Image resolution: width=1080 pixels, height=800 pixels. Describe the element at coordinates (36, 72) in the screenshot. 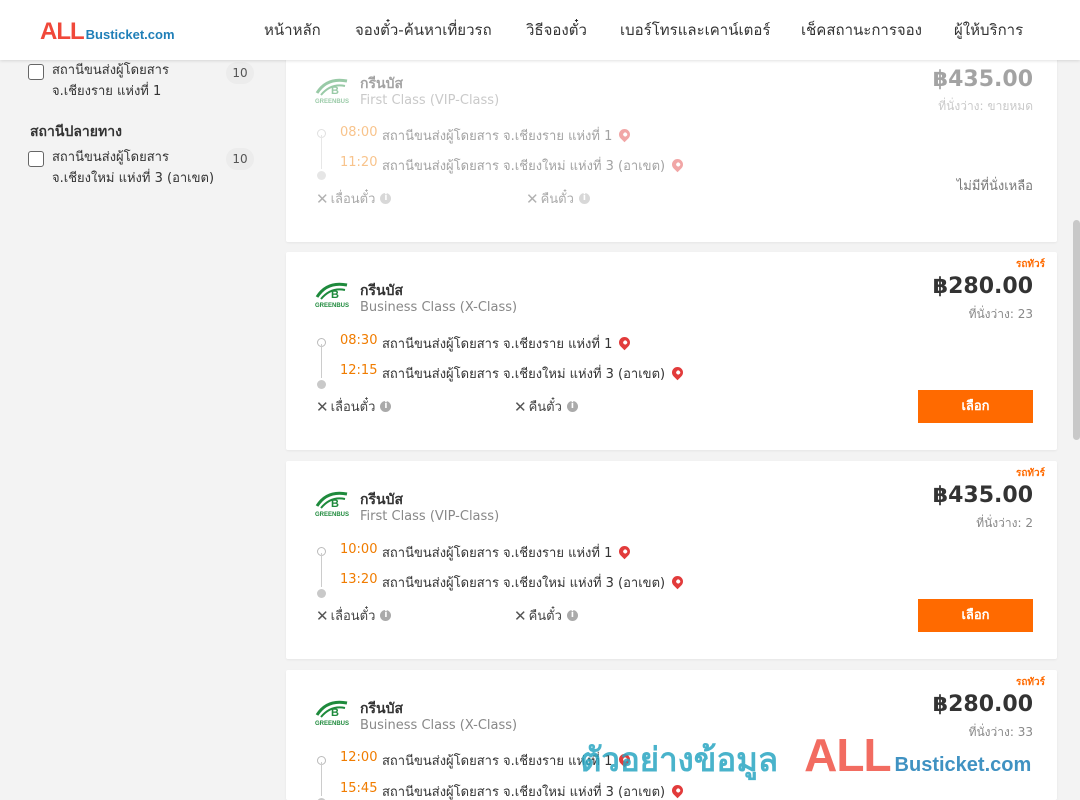

I see `origin-checkbox` at that location.